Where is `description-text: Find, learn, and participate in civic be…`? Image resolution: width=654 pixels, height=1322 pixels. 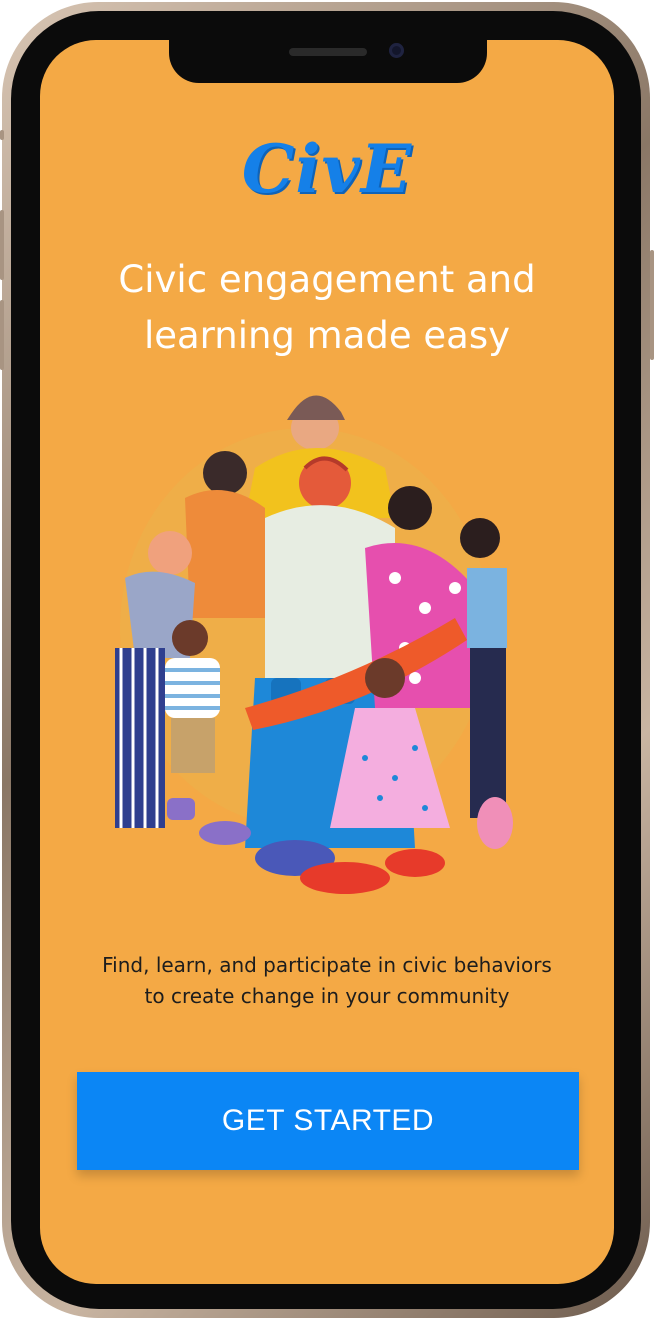
description-text: Find, learn, and participate in civic be… is located at coordinates (327, 980).